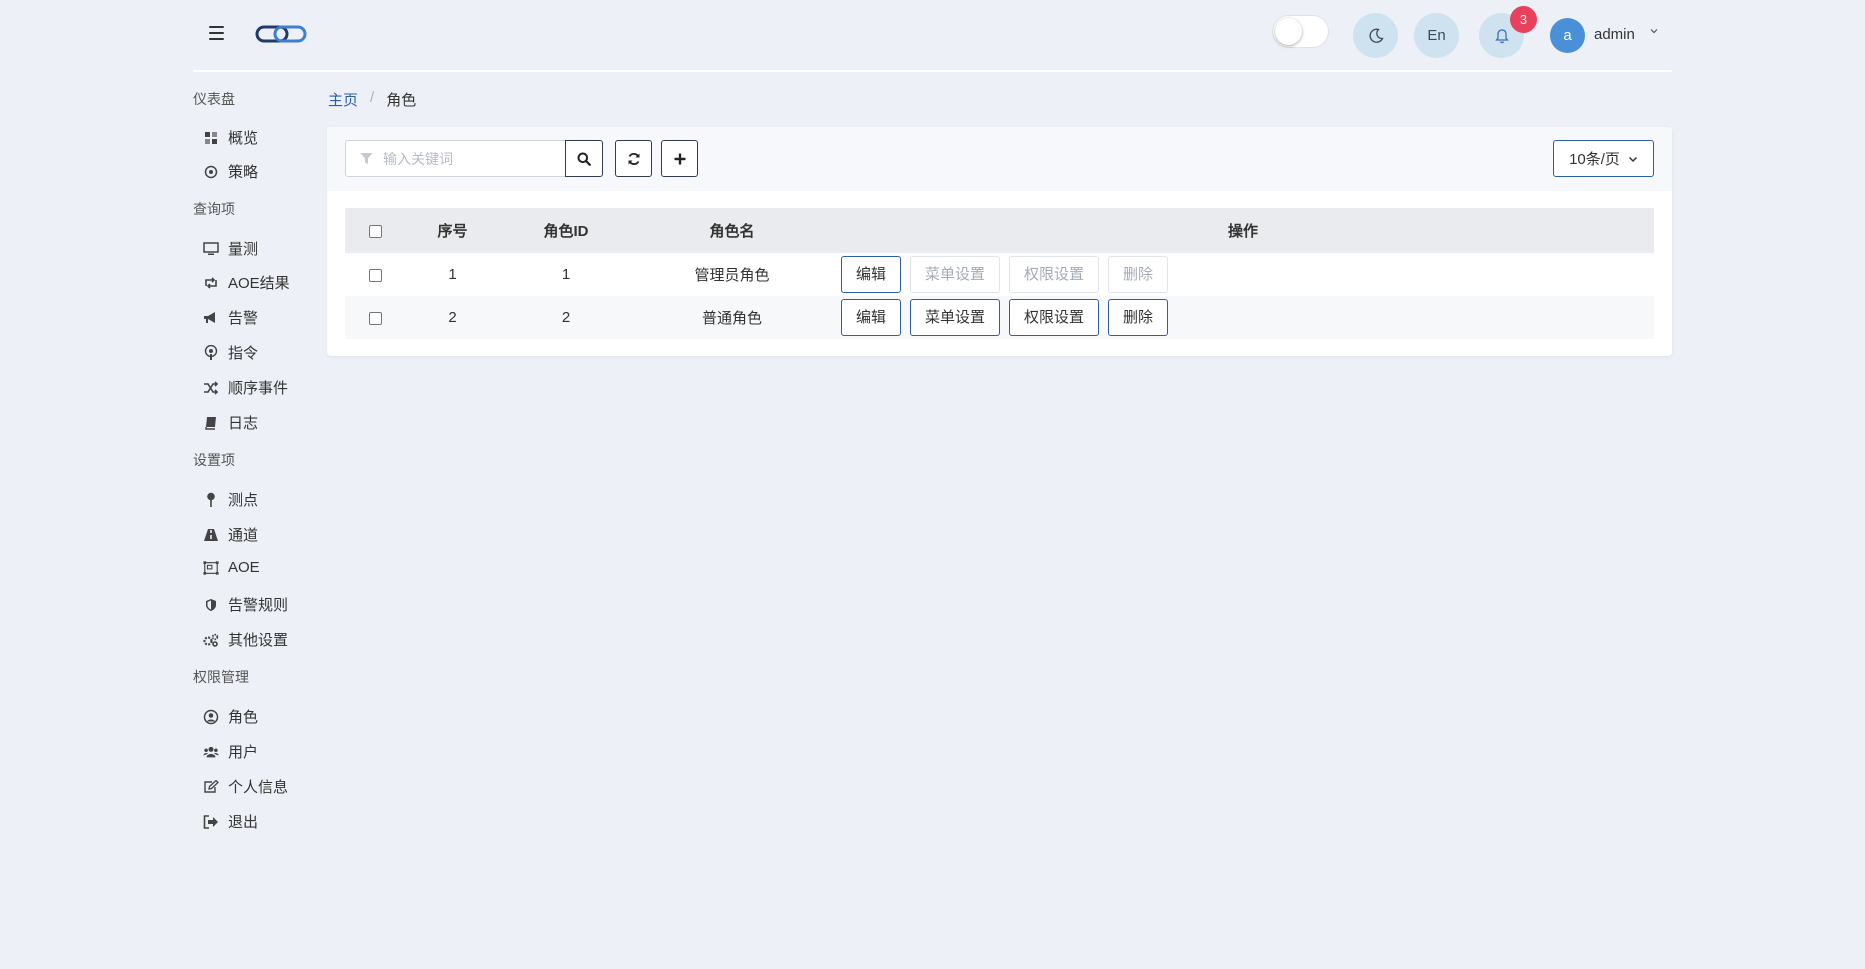  I want to click on avatar-letter: a, so click(1567, 35).